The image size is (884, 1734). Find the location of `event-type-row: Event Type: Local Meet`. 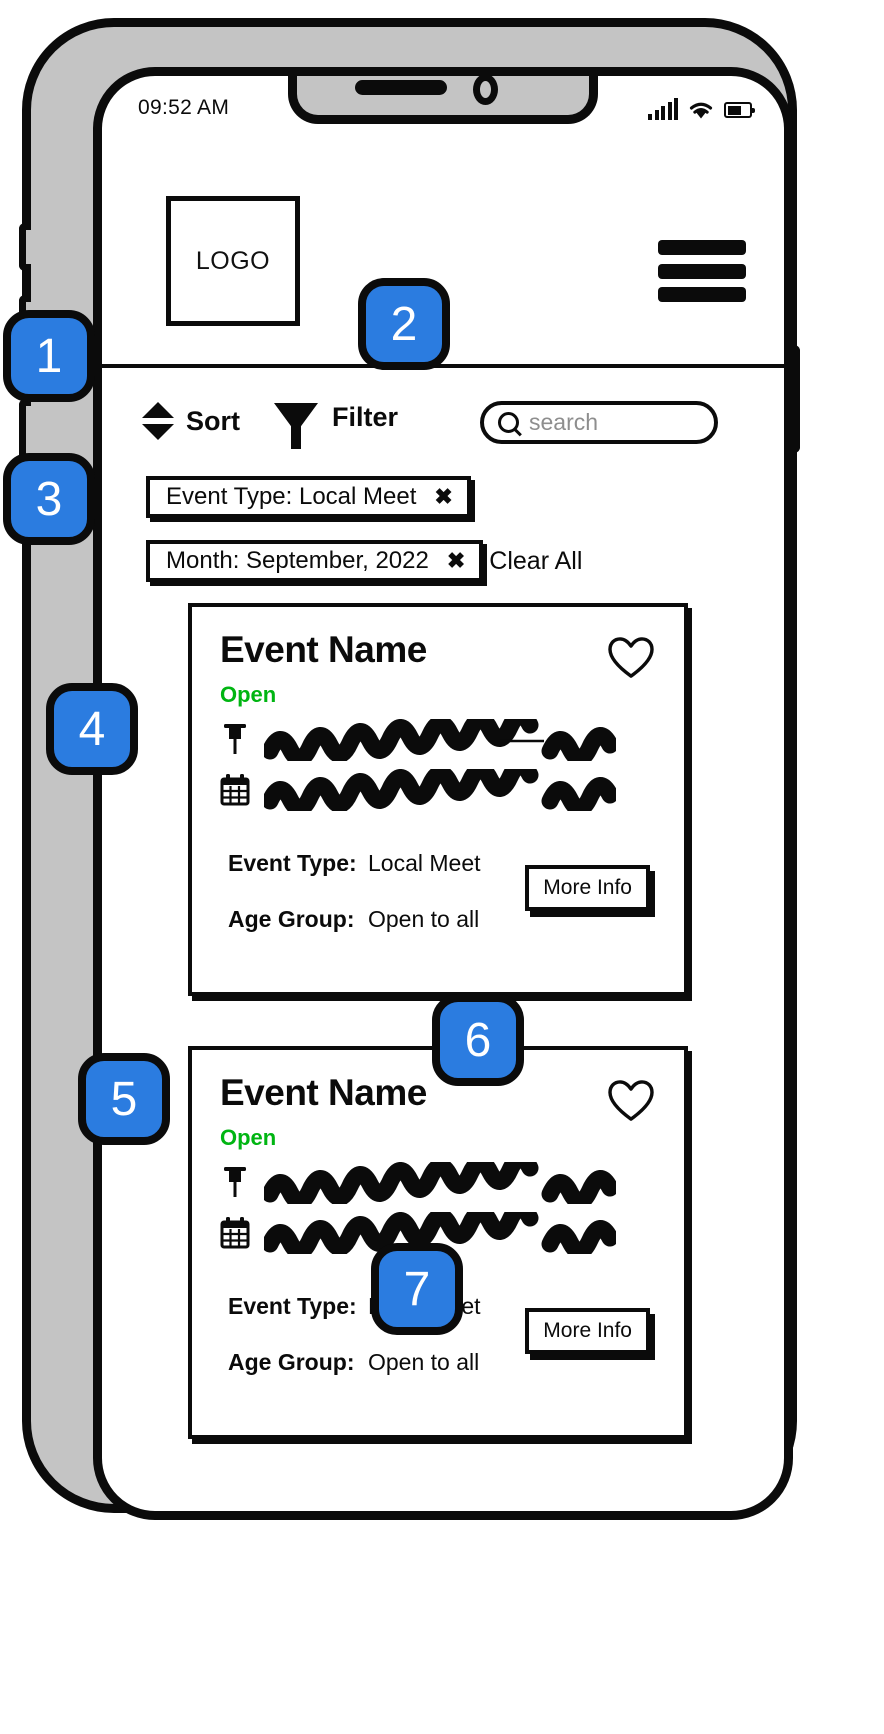

event-type-row: Event Type: Local Meet is located at coordinates (354, 863).